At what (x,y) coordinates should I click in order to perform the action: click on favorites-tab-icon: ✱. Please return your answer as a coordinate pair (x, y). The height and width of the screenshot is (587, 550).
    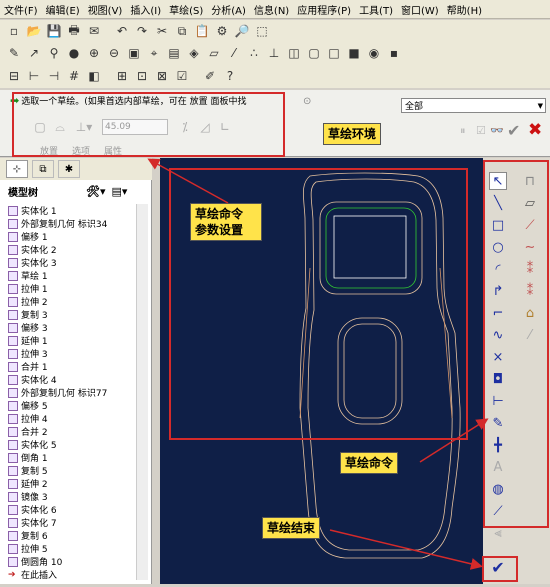
    Looking at the image, I should click on (69, 169).